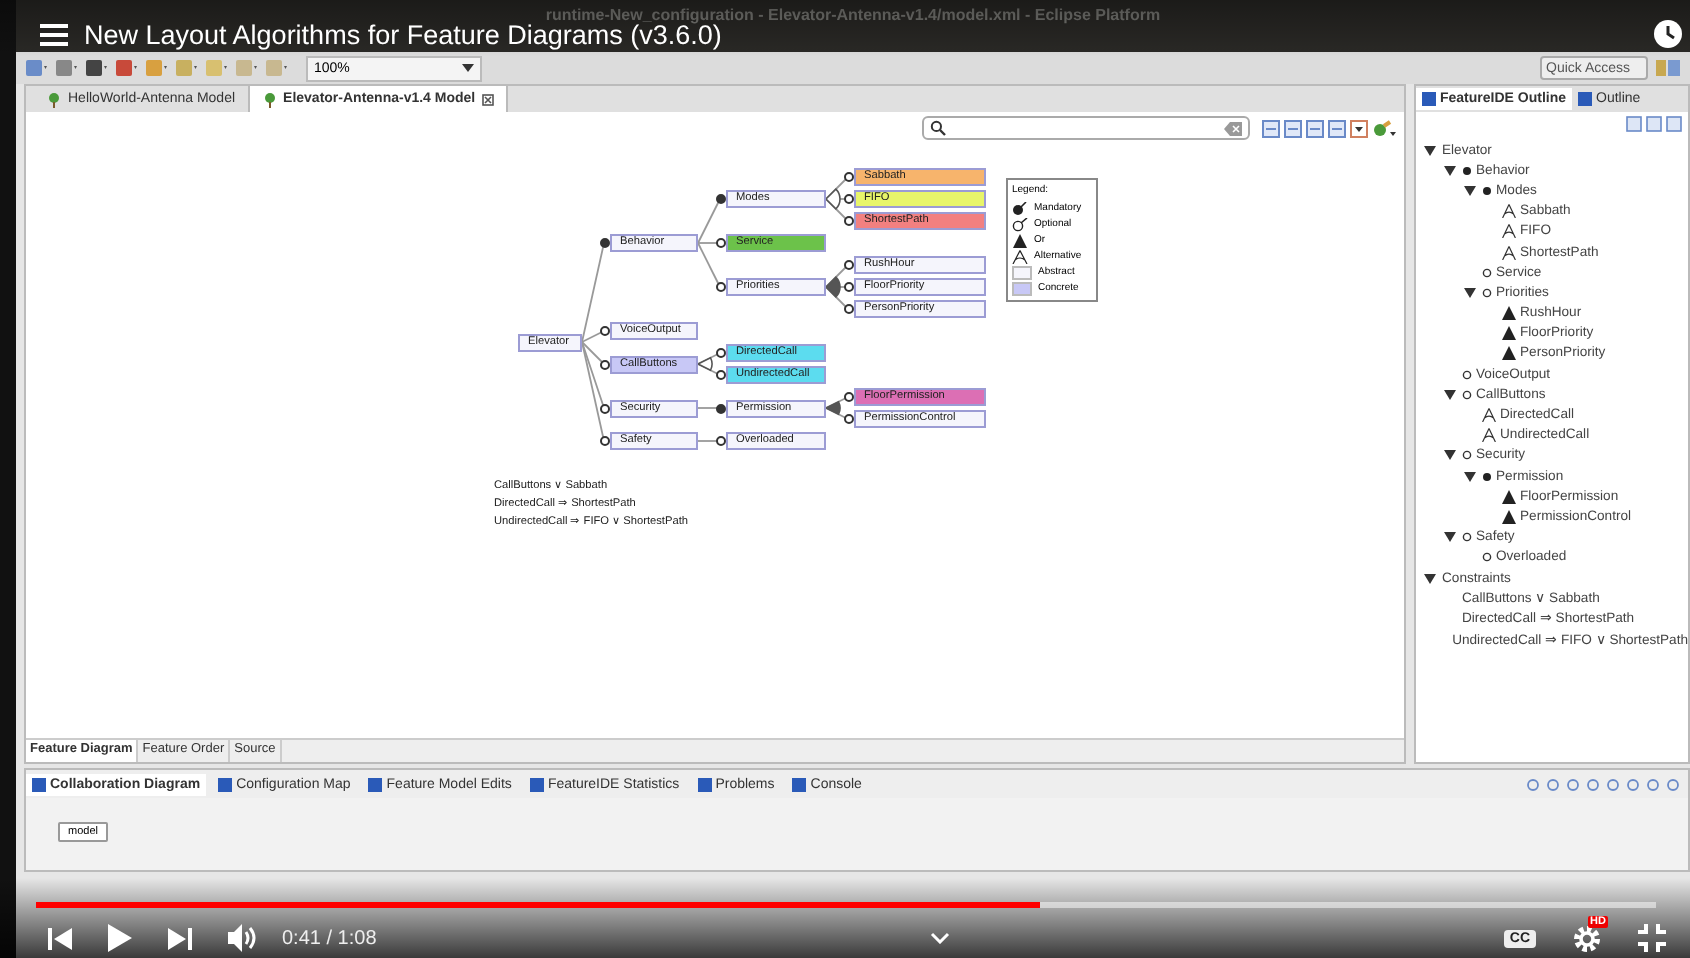  Describe the element at coordinates (468, 68) in the screenshot. I see `caret-icon` at that location.